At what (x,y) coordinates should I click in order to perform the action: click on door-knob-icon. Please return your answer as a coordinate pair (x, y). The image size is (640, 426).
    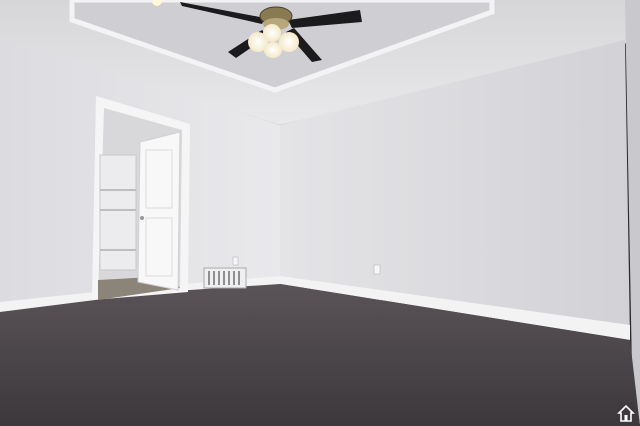
    Looking at the image, I should click on (142, 218).